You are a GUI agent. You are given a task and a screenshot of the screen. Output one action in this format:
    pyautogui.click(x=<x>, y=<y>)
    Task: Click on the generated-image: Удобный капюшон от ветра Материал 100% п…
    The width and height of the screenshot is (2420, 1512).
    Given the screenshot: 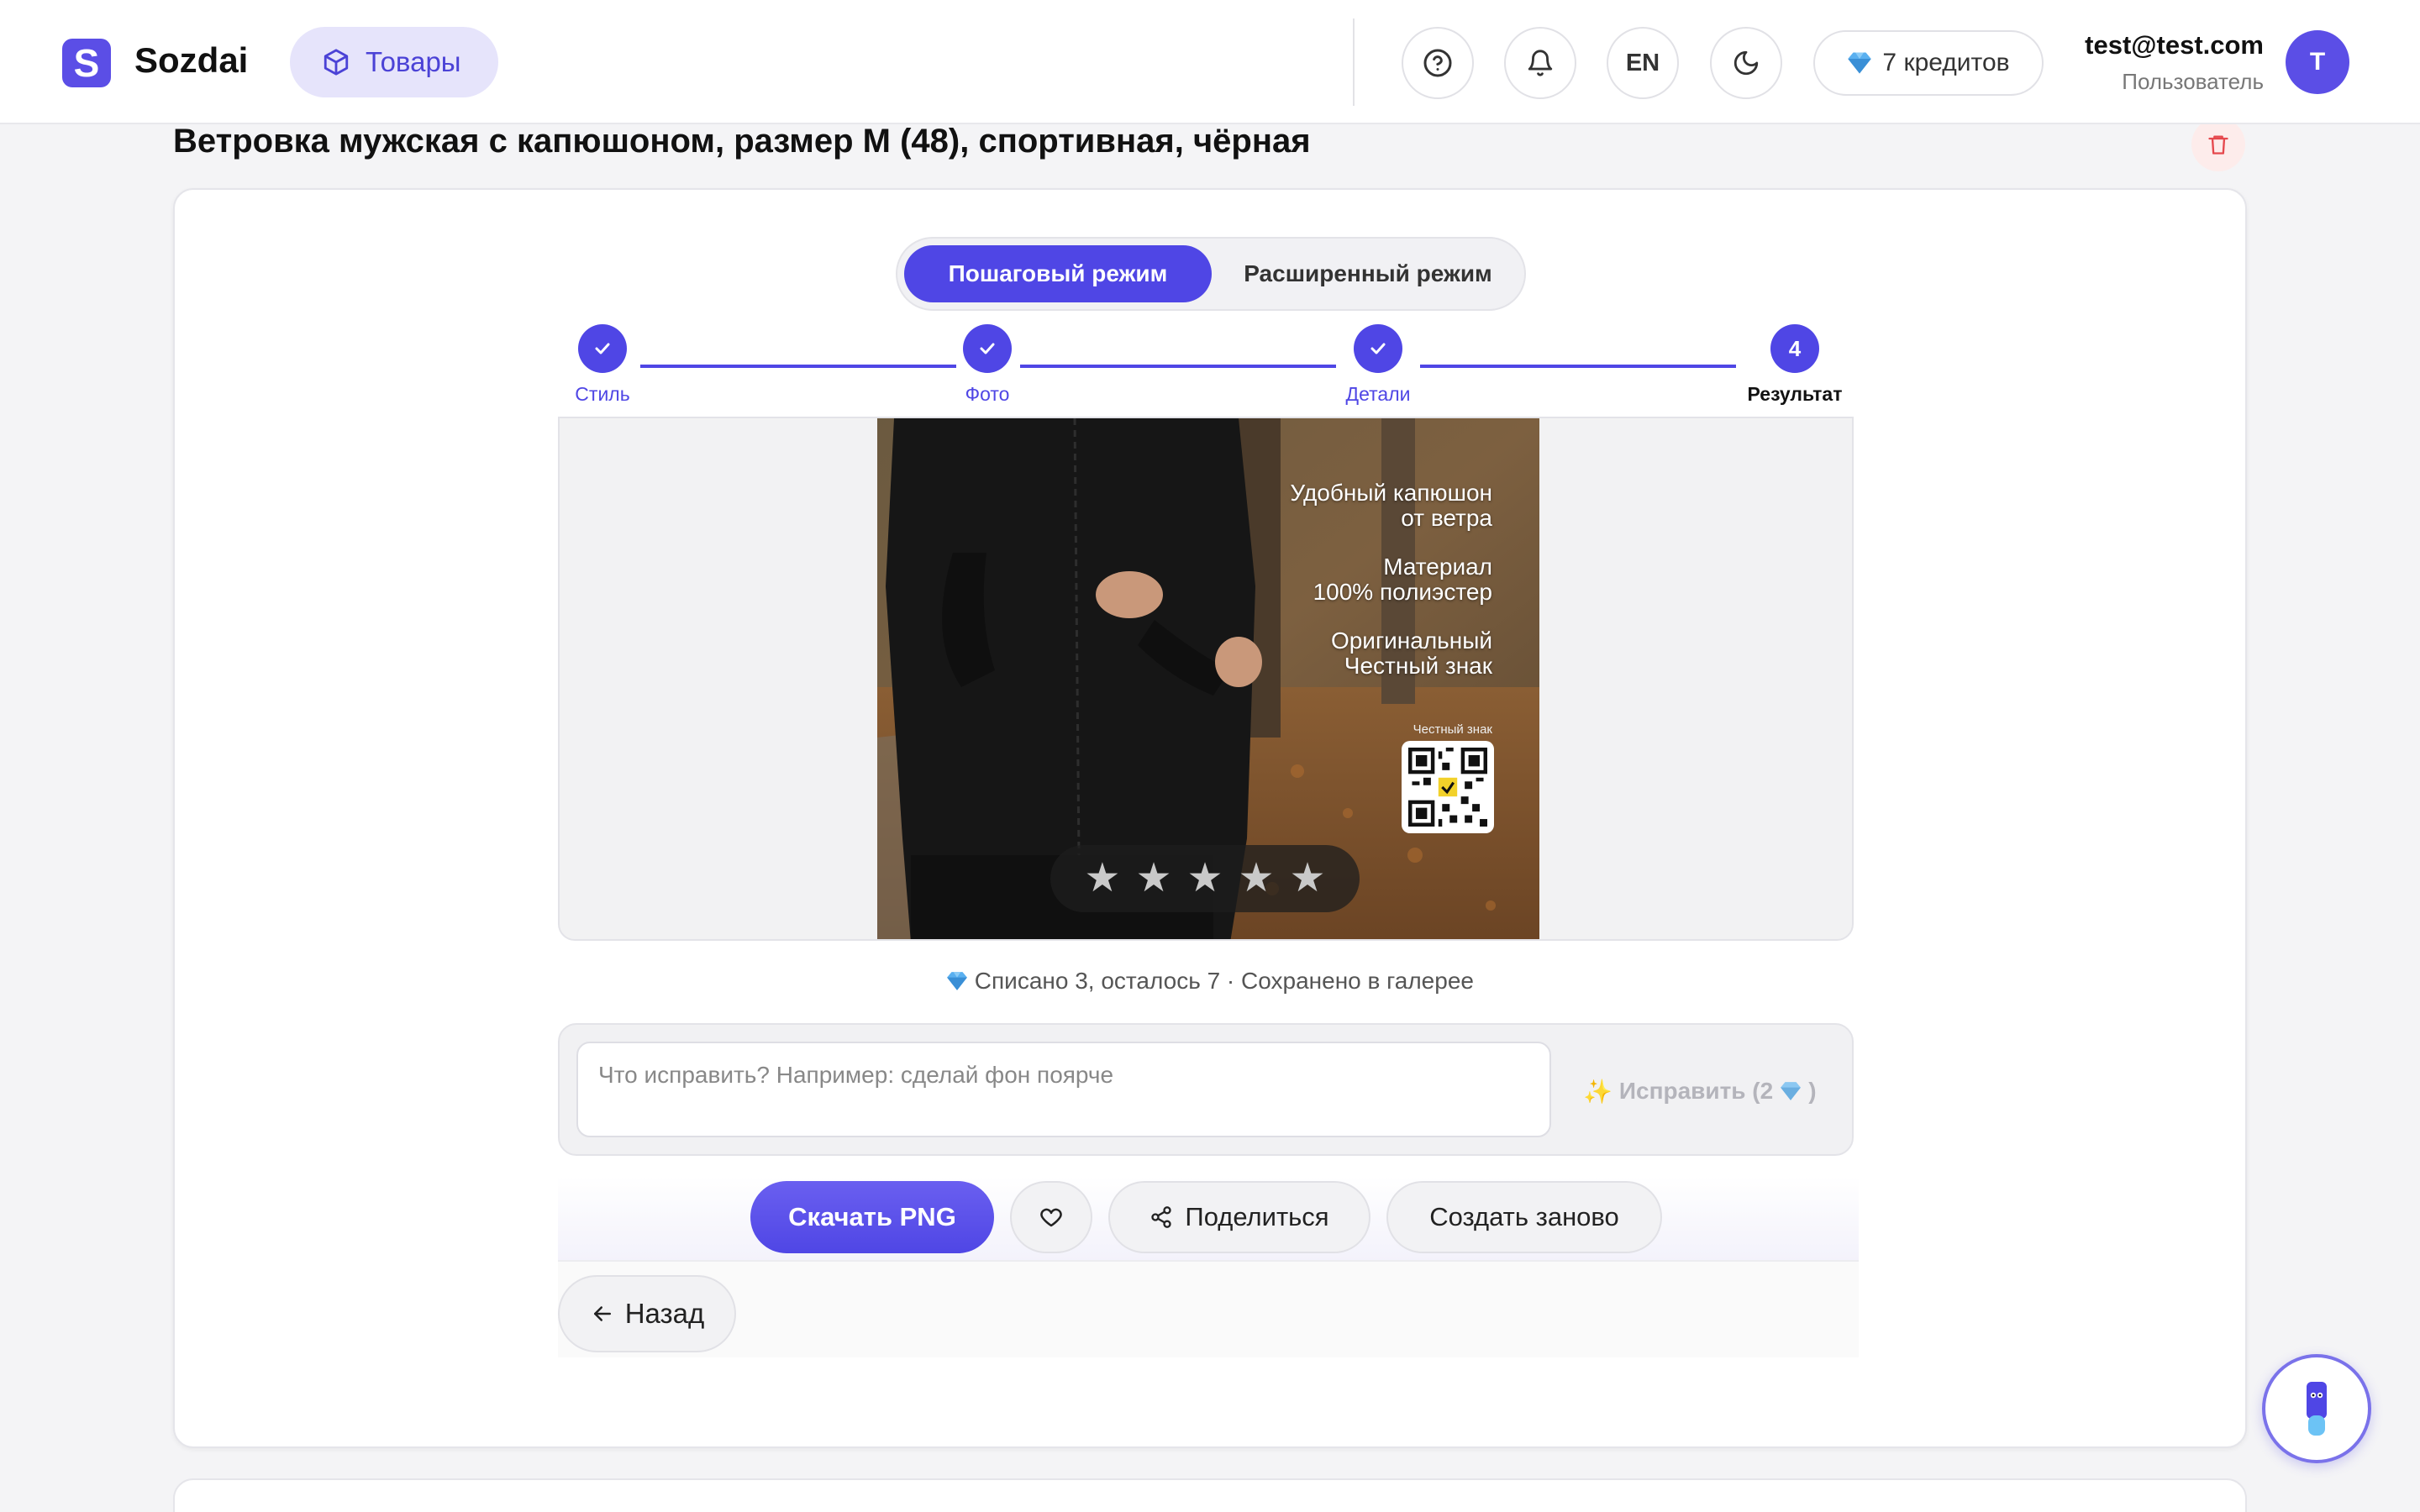 What is the action you would take?
    pyautogui.click(x=1208, y=678)
    